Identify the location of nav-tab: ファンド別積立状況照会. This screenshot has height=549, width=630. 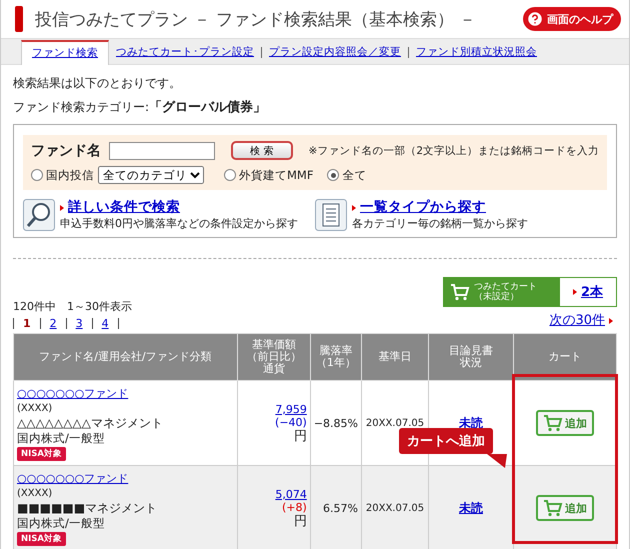
(476, 52).